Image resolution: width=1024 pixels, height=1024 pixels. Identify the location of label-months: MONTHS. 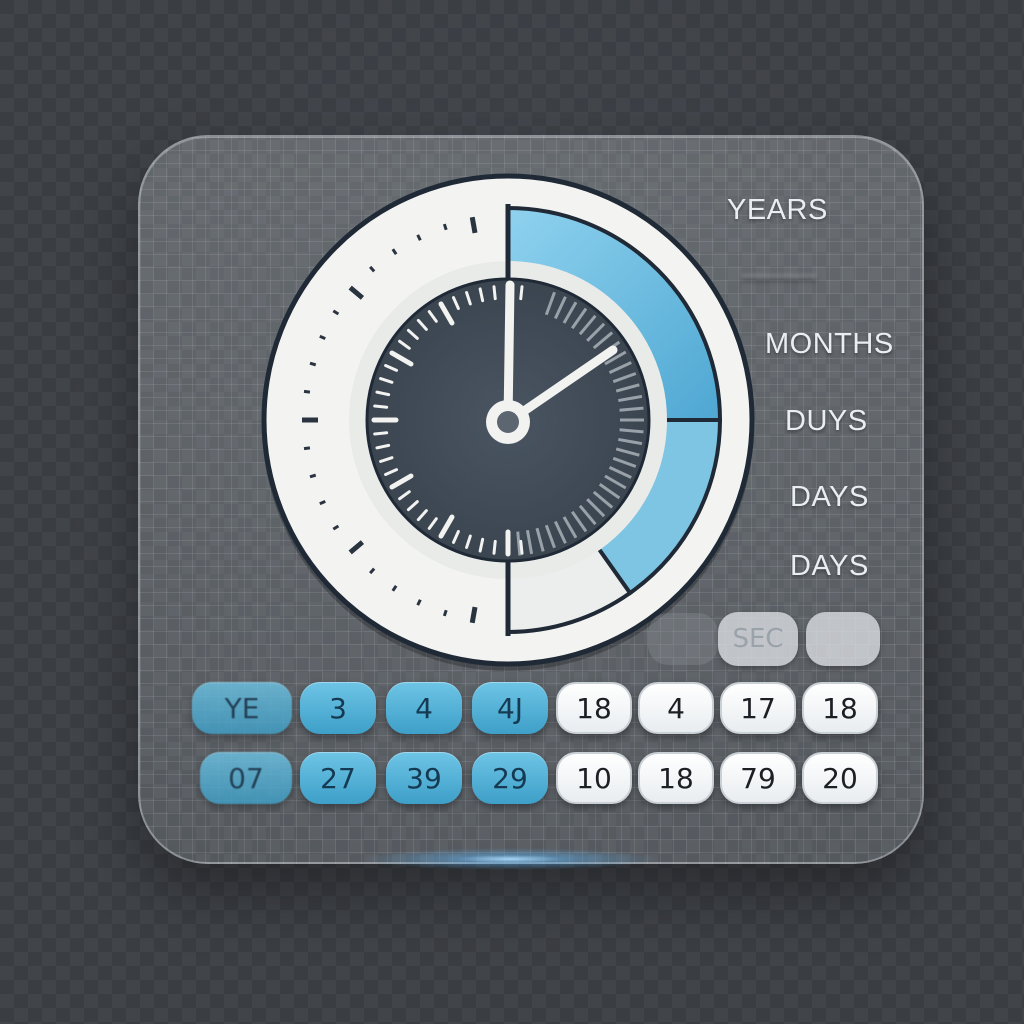
(829, 344).